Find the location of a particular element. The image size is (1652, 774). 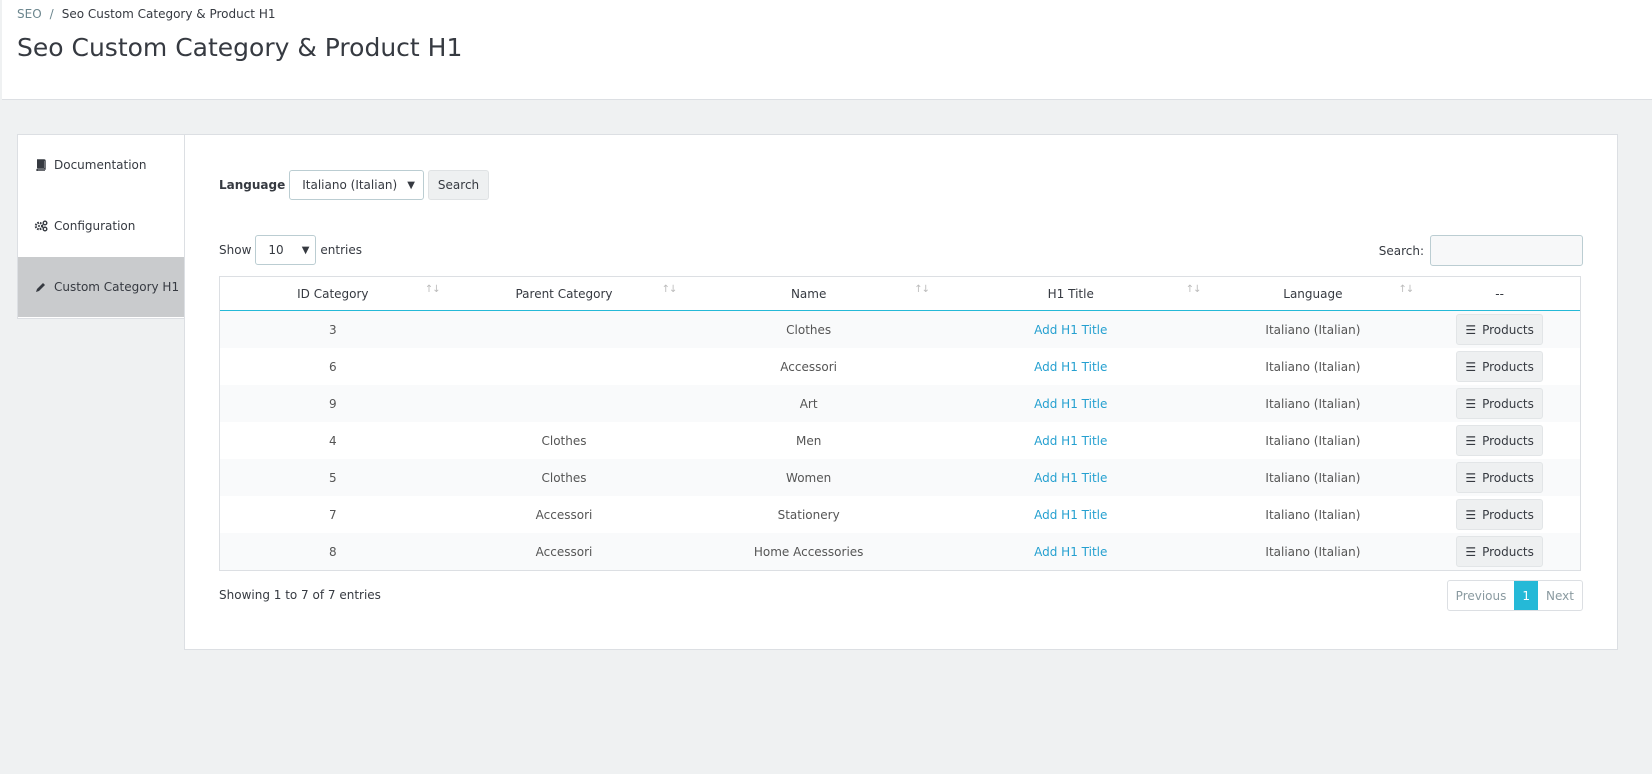

show-label: Show is located at coordinates (235, 250).